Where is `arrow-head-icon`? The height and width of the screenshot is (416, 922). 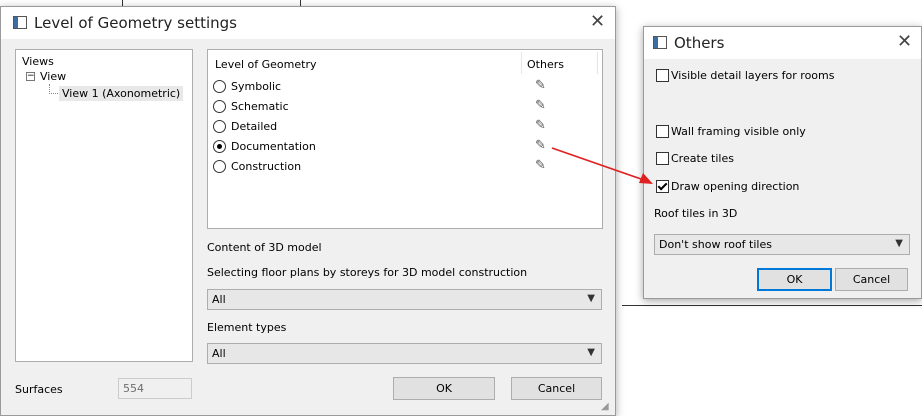 arrow-head-icon is located at coordinates (646, 178).